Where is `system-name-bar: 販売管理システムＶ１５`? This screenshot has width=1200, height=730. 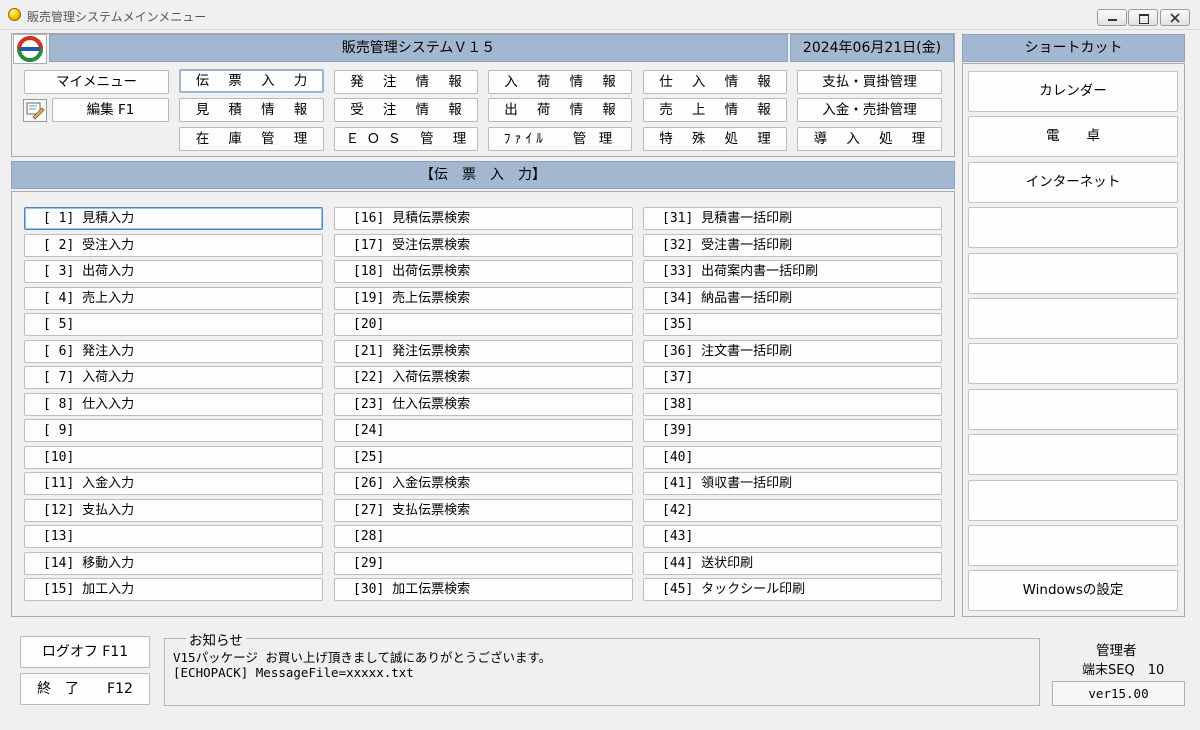
system-name-bar: 販売管理システムＶ１５ is located at coordinates (418, 48).